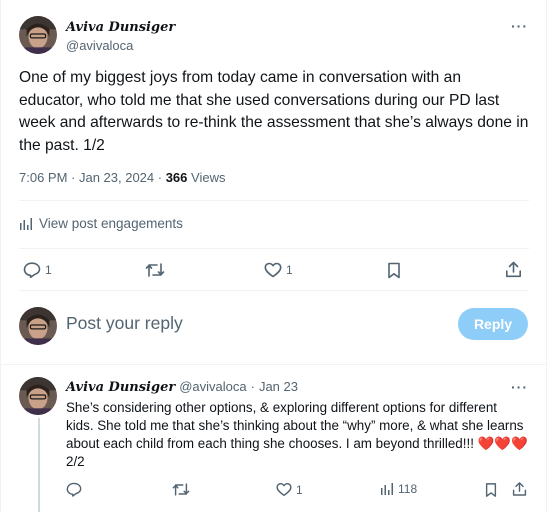 This screenshot has width=547, height=512. Describe the element at coordinates (124, 323) in the screenshot. I see `reply-input: Post your reply` at that location.